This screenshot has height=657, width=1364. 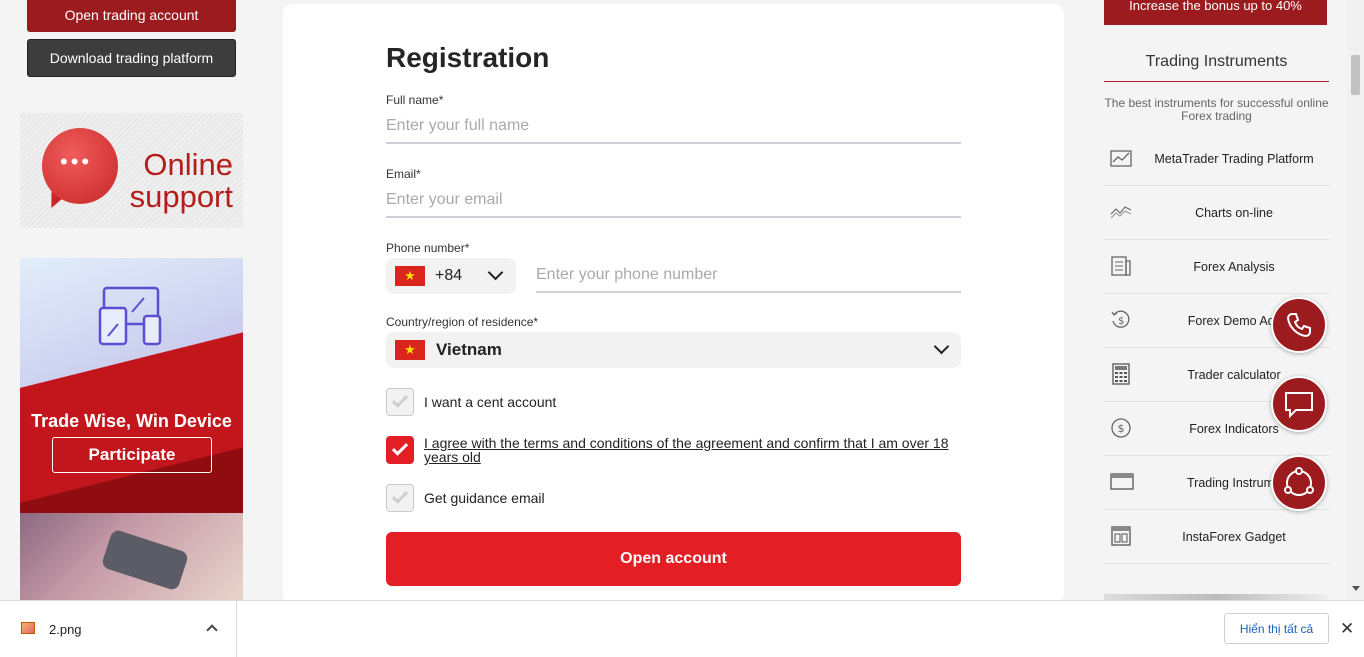 What do you see at coordinates (131, 58) in the screenshot?
I see `download-platform-button: Download trading platform` at bounding box center [131, 58].